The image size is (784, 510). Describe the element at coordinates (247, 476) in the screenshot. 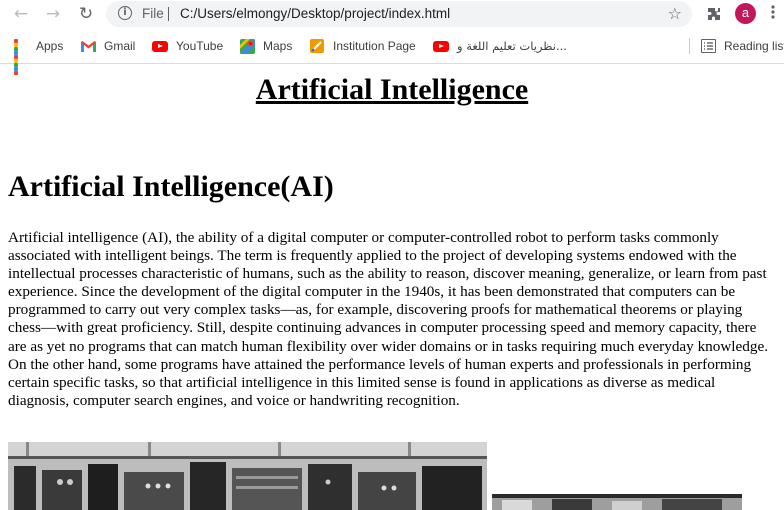

I see `early-computer-photo` at that location.